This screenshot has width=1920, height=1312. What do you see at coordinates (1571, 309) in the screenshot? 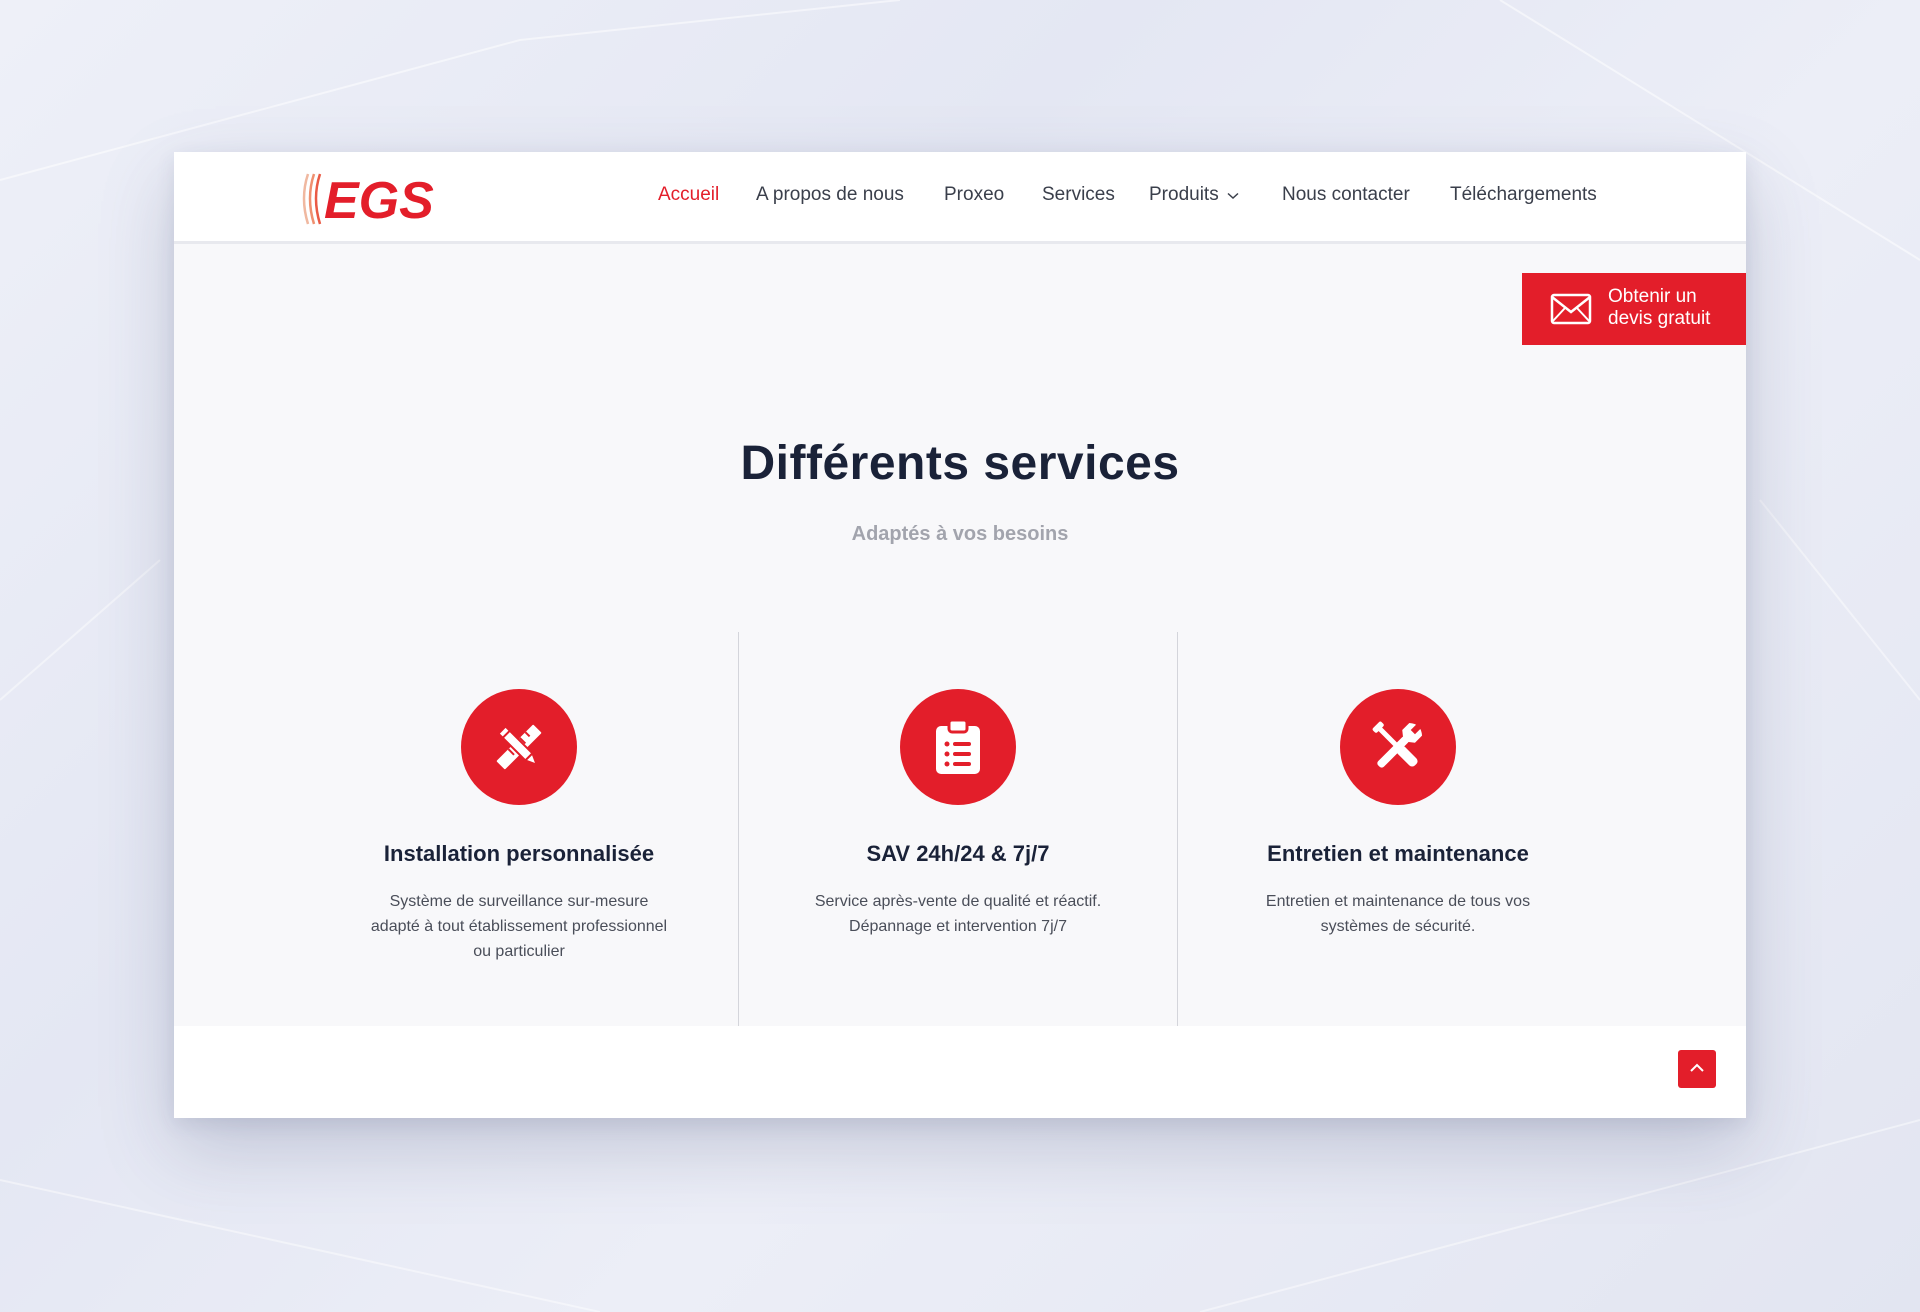
I see `envelope-icon` at bounding box center [1571, 309].